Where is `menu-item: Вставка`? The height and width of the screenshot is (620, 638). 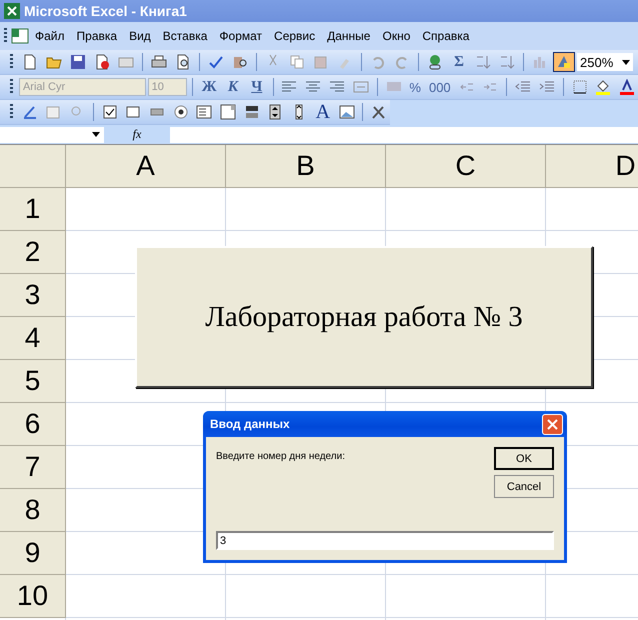 menu-item: Вставка is located at coordinates (185, 36).